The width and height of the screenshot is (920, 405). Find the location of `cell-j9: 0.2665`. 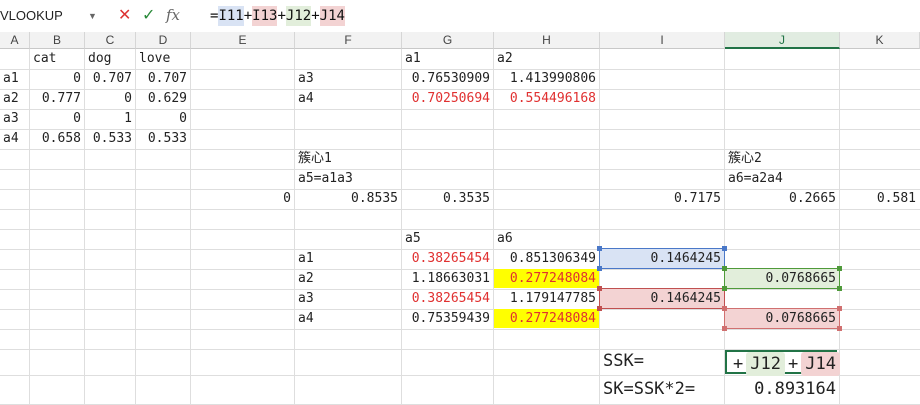

cell-j9: 0.2665 is located at coordinates (782, 198).